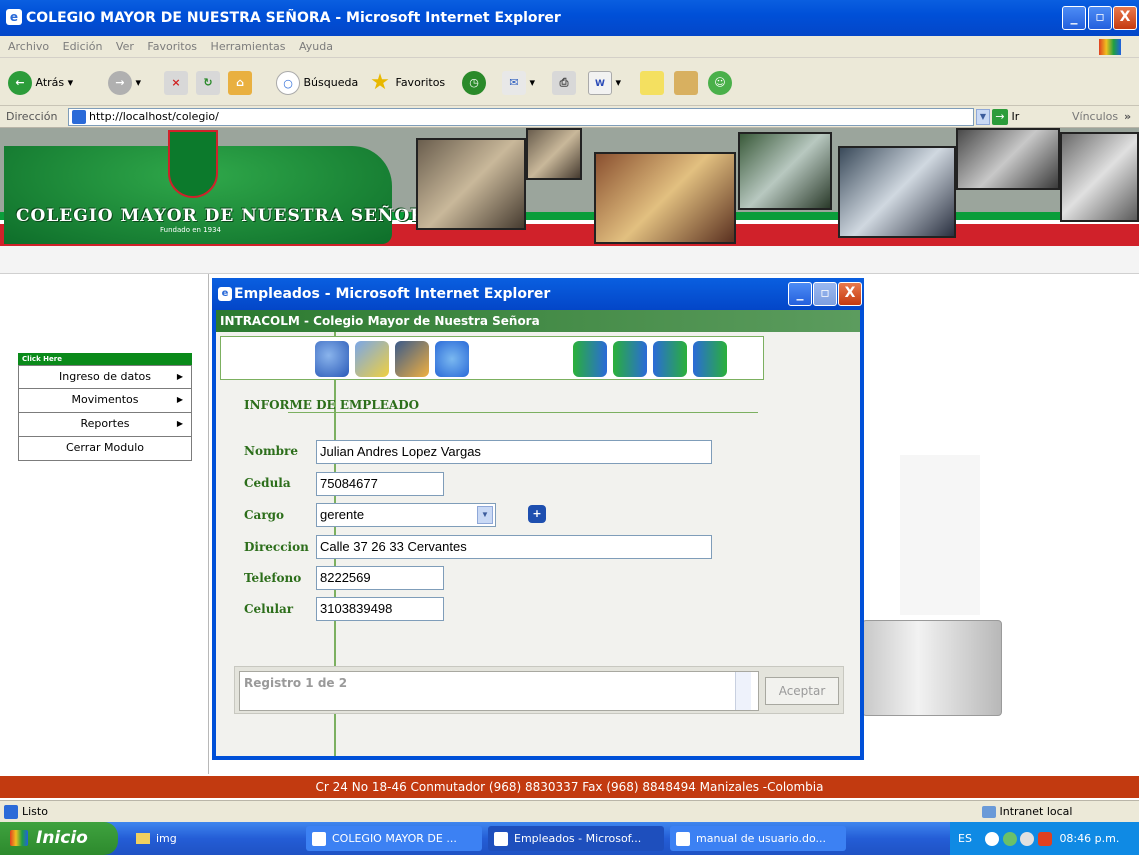 The height and width of the screenshot is (855, 1139). I want to click on address-dropdown-icon: ▼, so click(983, 117).